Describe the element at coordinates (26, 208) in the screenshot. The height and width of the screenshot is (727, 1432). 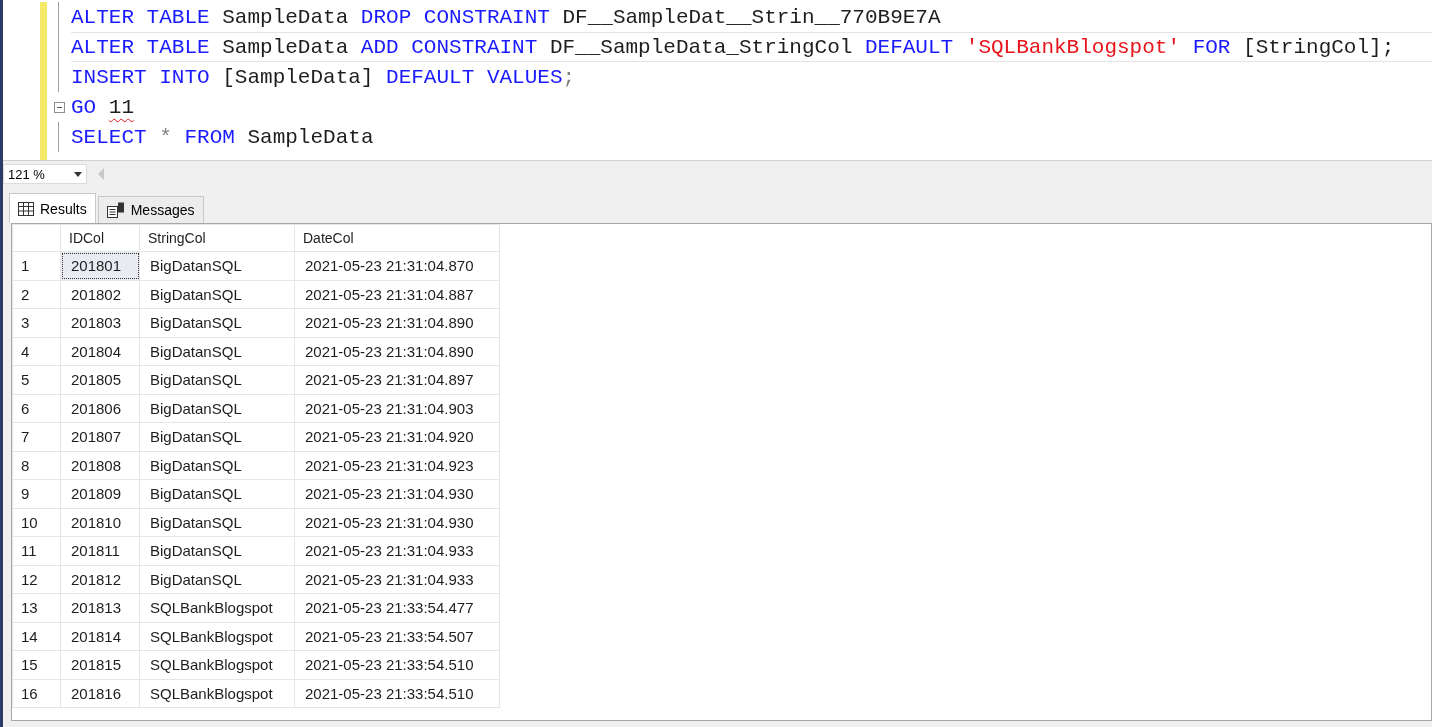
I see `grid-icon` at that location.